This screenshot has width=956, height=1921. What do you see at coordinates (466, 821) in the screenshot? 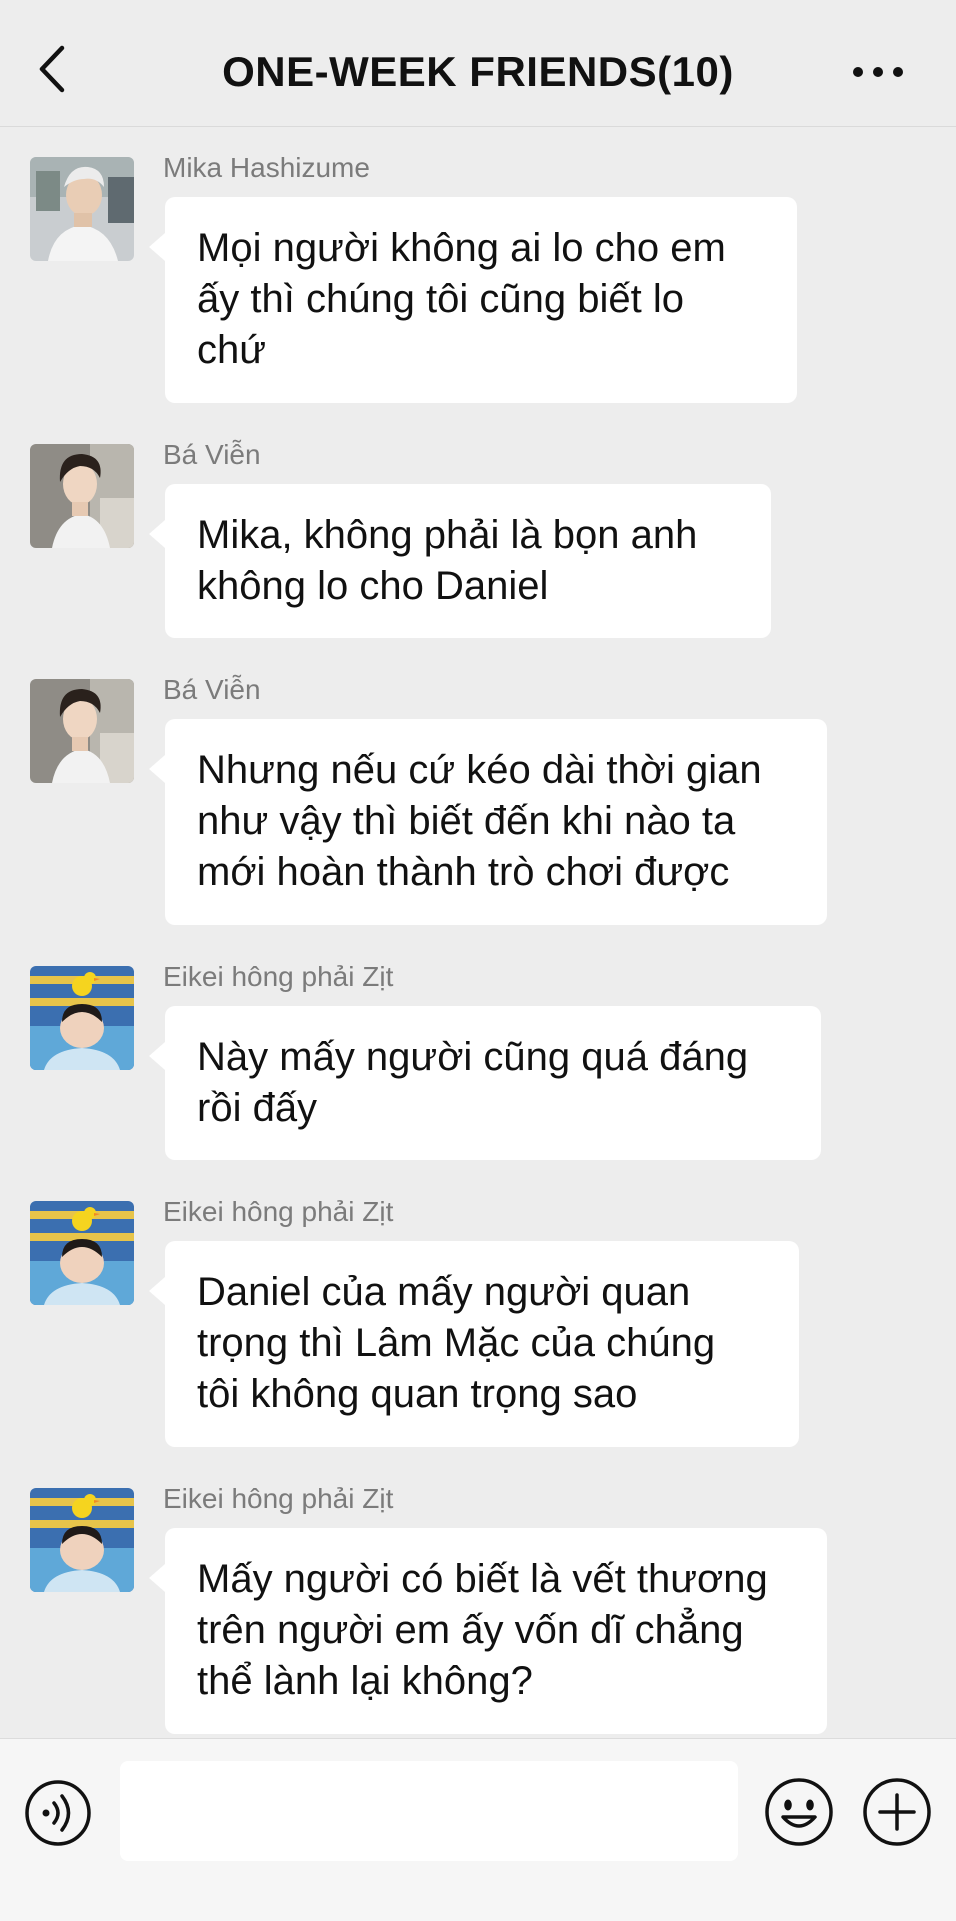
I see `message-text-line: như vậy thì biết đến khi nào ta` at bounding box center [466, 821].